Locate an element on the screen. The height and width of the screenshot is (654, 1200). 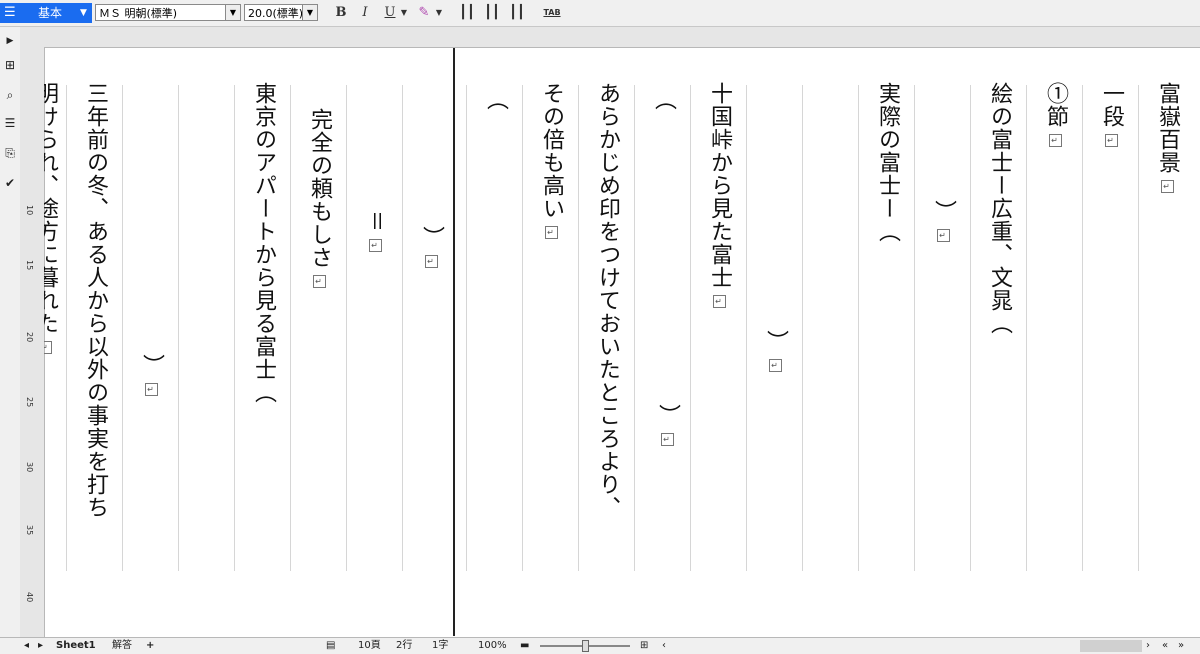
text-column: 十国峠から見た富士 ↵ is located at coordinates (719, 195).